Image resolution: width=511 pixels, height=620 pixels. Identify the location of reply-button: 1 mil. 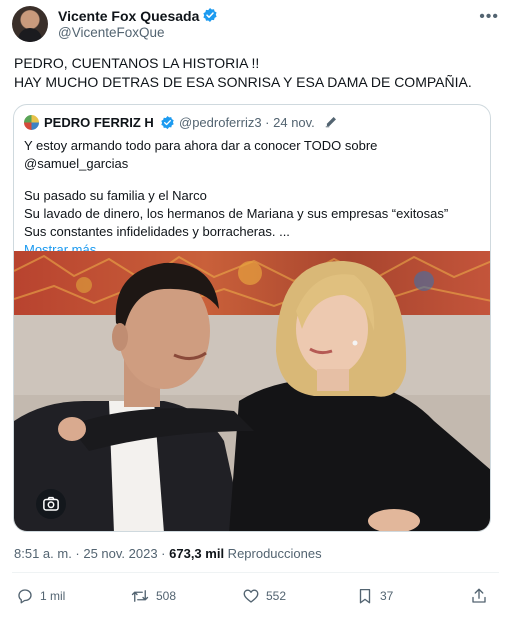
(40, 596).